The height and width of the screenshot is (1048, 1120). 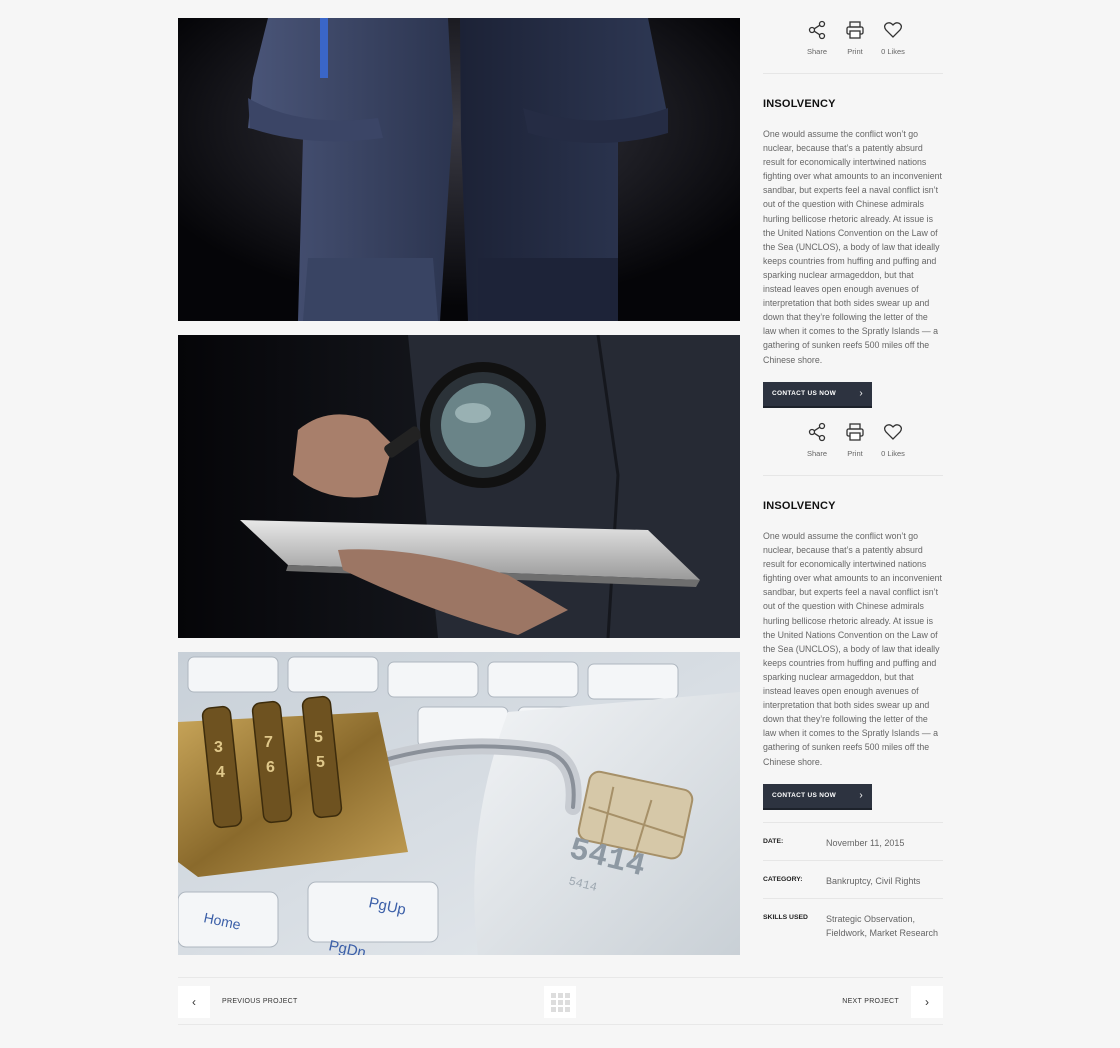 What do you see at coordinates (773, 841) in the screenshot?
I see `date-label: DATE:` at bounding box center [773, 841].